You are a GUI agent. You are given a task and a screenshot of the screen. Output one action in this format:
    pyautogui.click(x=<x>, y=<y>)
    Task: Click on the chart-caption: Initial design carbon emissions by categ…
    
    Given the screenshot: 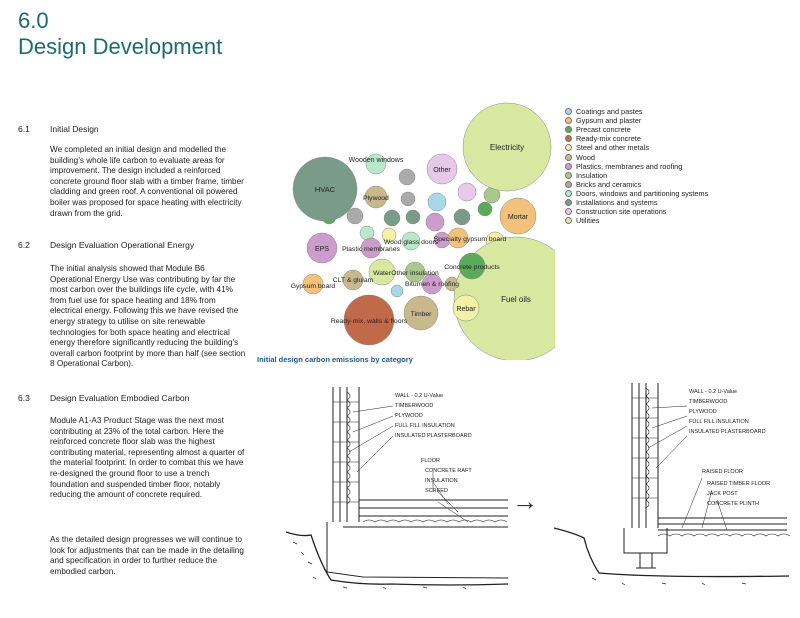 What is the action you would take?
    pyautogui.click(x=335, y=359)
    